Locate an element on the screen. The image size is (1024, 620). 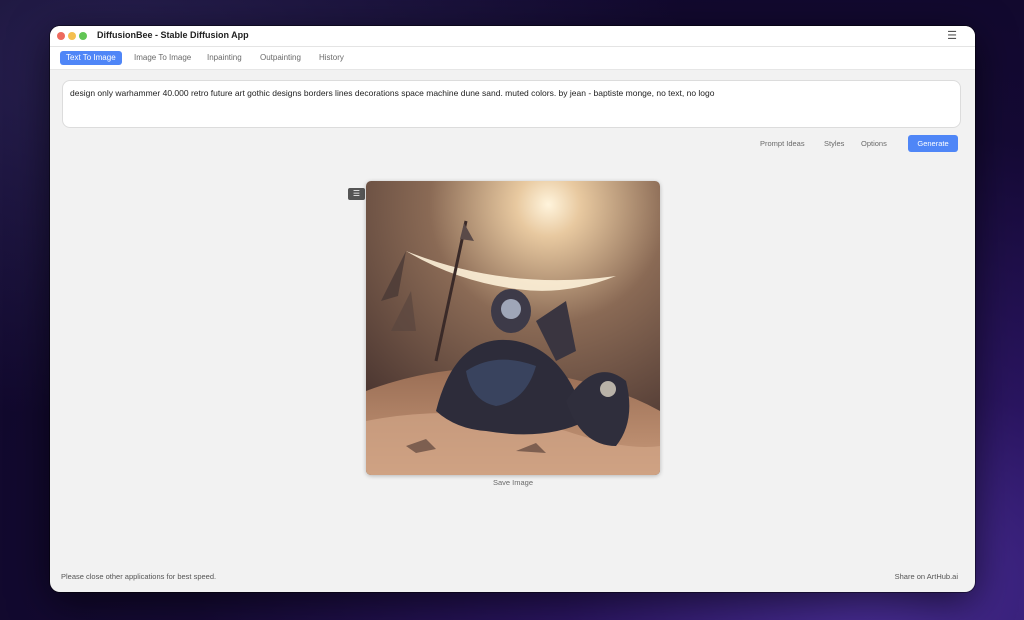
styles-button: Styles is located at coordinates (834, 144).